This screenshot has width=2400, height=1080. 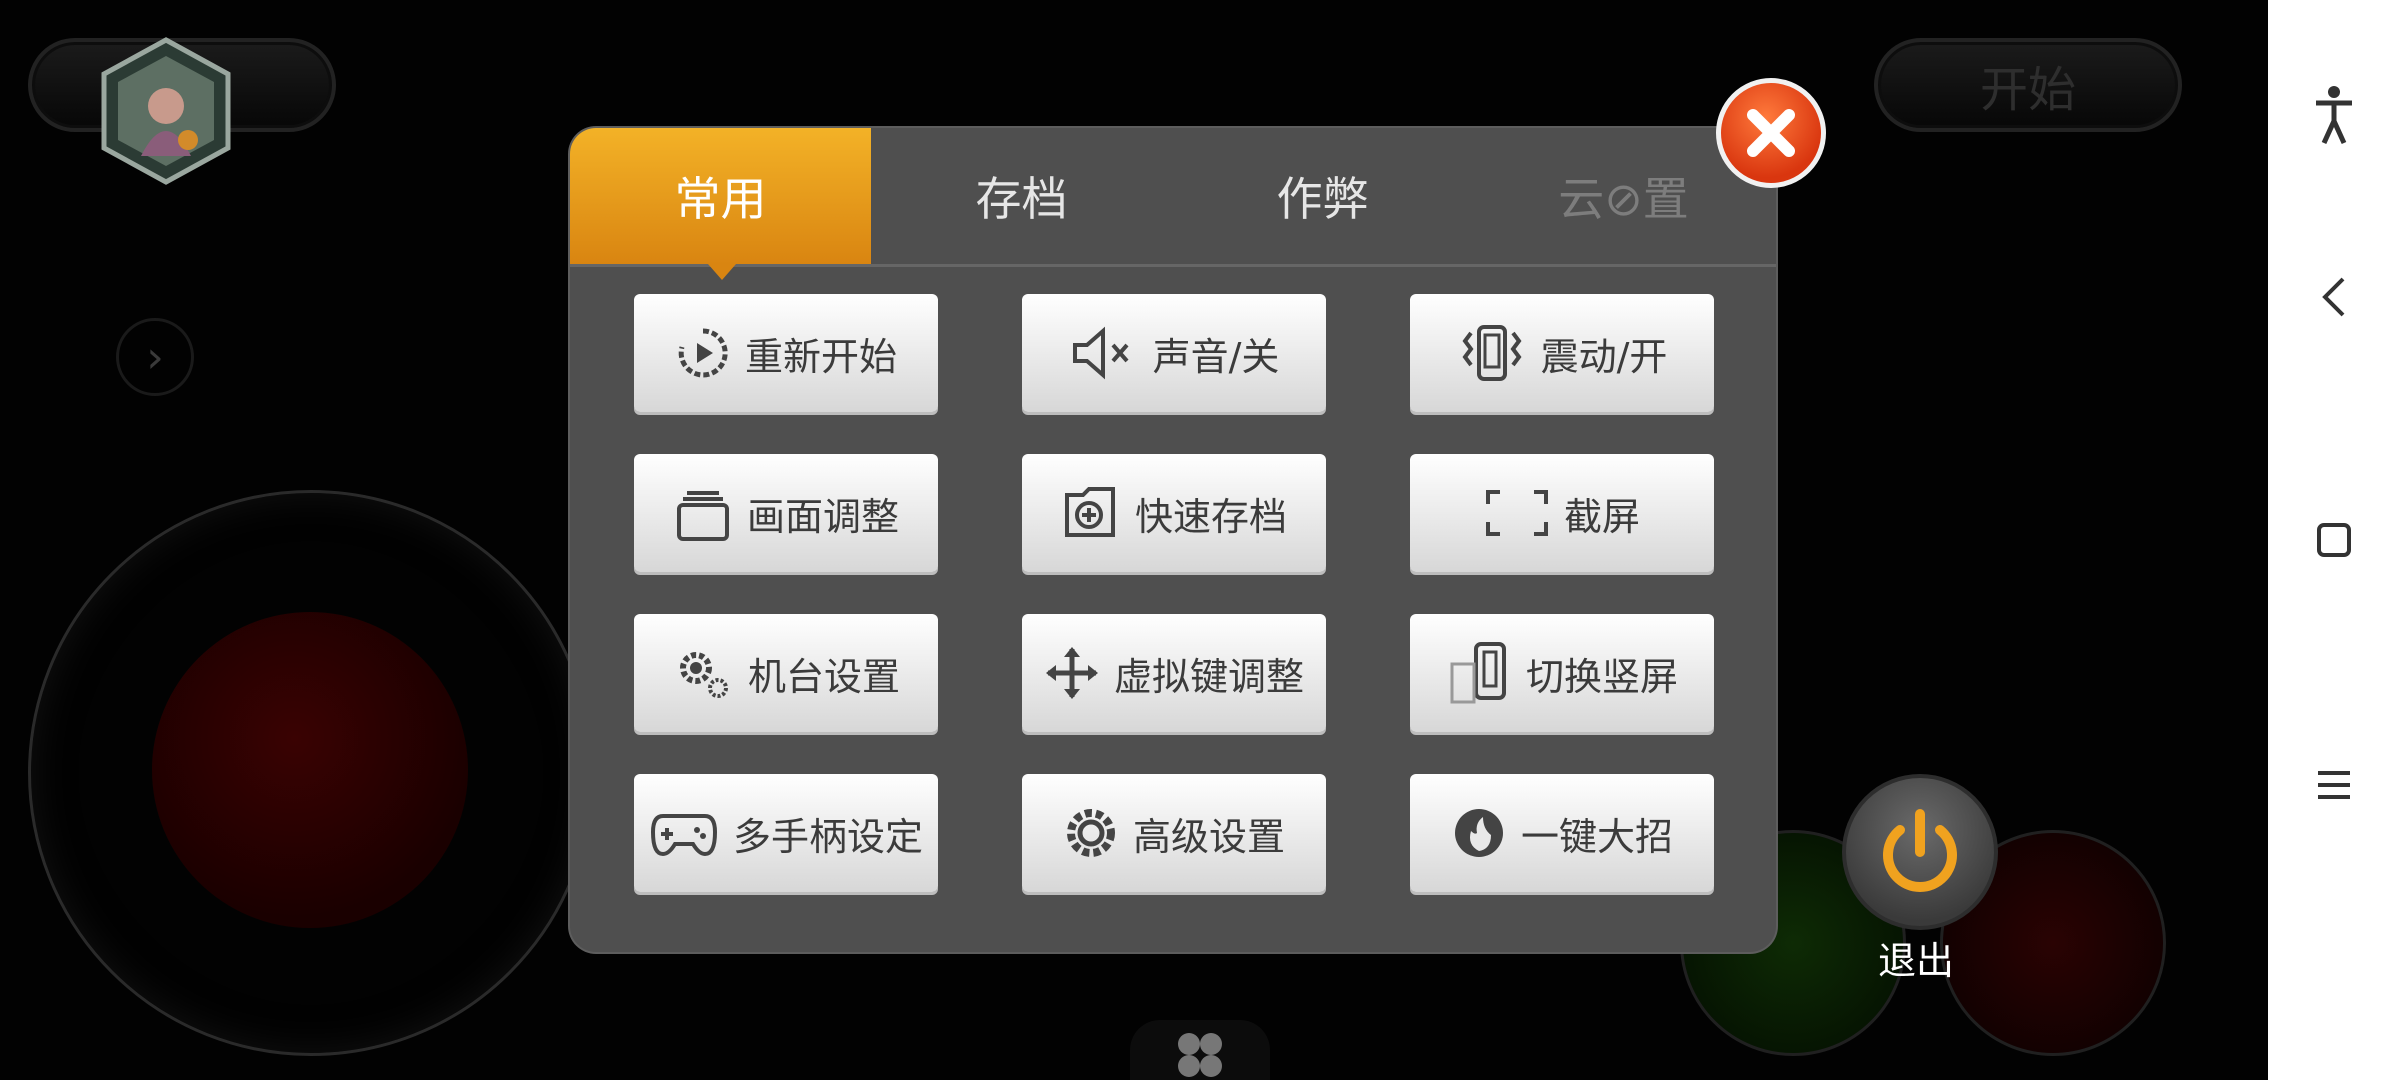 I want to click on rotate-icon, so click(x=1478, y=673).